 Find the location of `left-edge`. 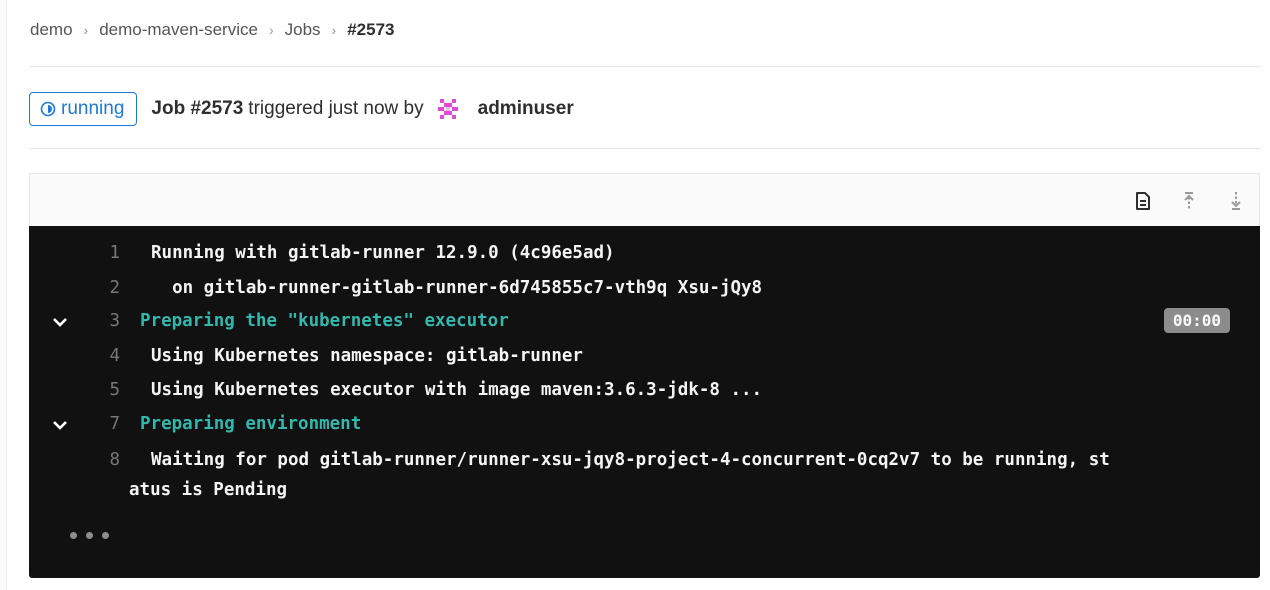

left-edge is located at coordinates (3, 295).